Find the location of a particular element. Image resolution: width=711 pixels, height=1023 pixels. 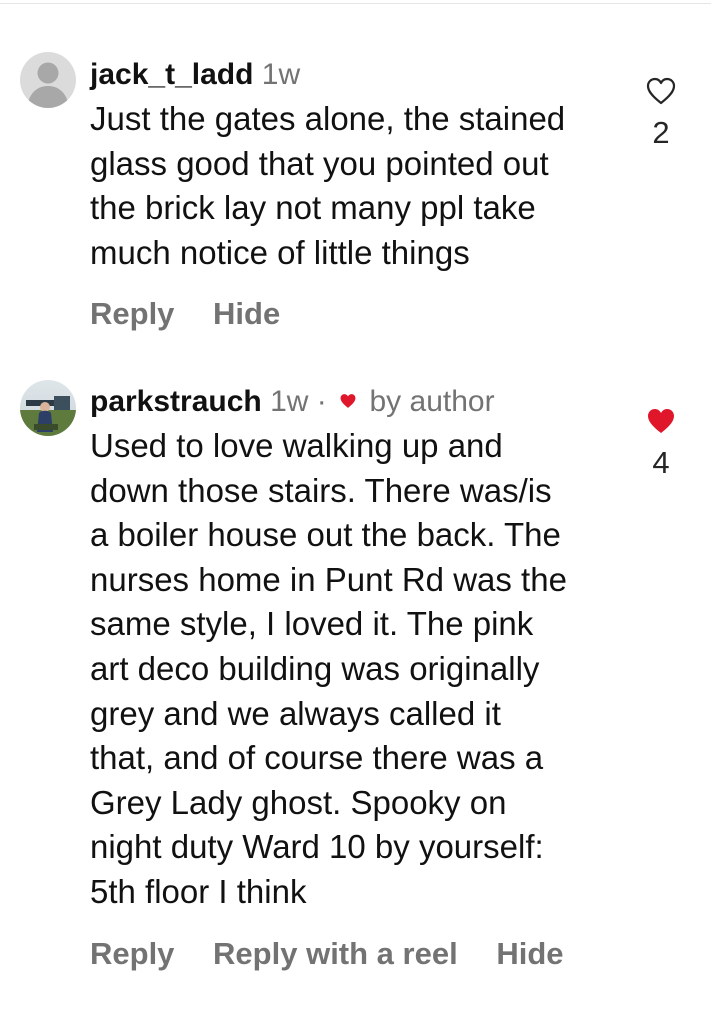

default-avatar-icon is located at coordinates (48, 80).